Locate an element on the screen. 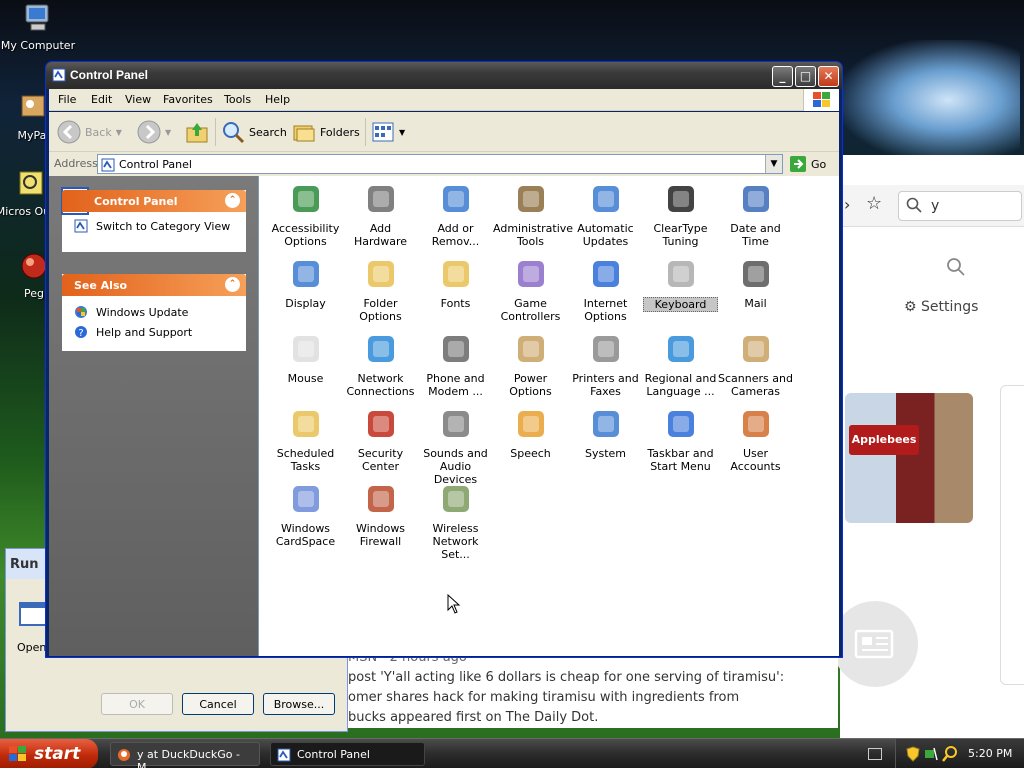 This screenshot has width=1024, height=768. security-center-icon is located at coordinates (380, 424).